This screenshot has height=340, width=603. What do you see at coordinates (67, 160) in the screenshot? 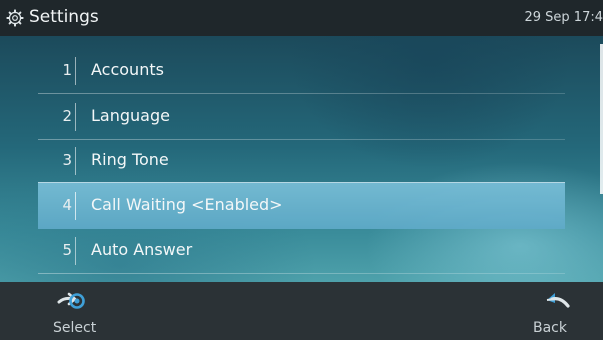
I see `menu-item-number: 3` at bounding box center [67, 160].